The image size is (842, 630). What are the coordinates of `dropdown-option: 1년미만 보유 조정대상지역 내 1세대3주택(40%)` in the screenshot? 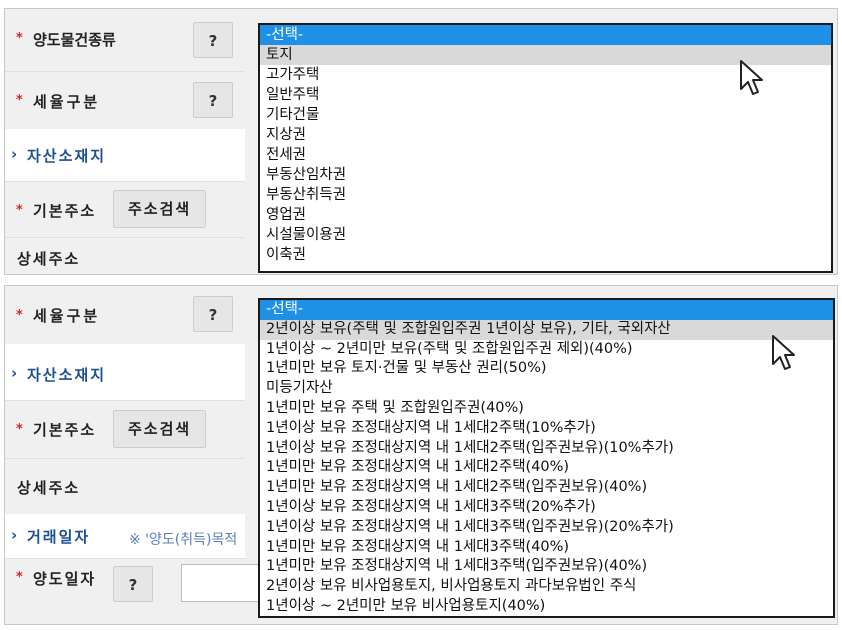 It's located at (546, 548).